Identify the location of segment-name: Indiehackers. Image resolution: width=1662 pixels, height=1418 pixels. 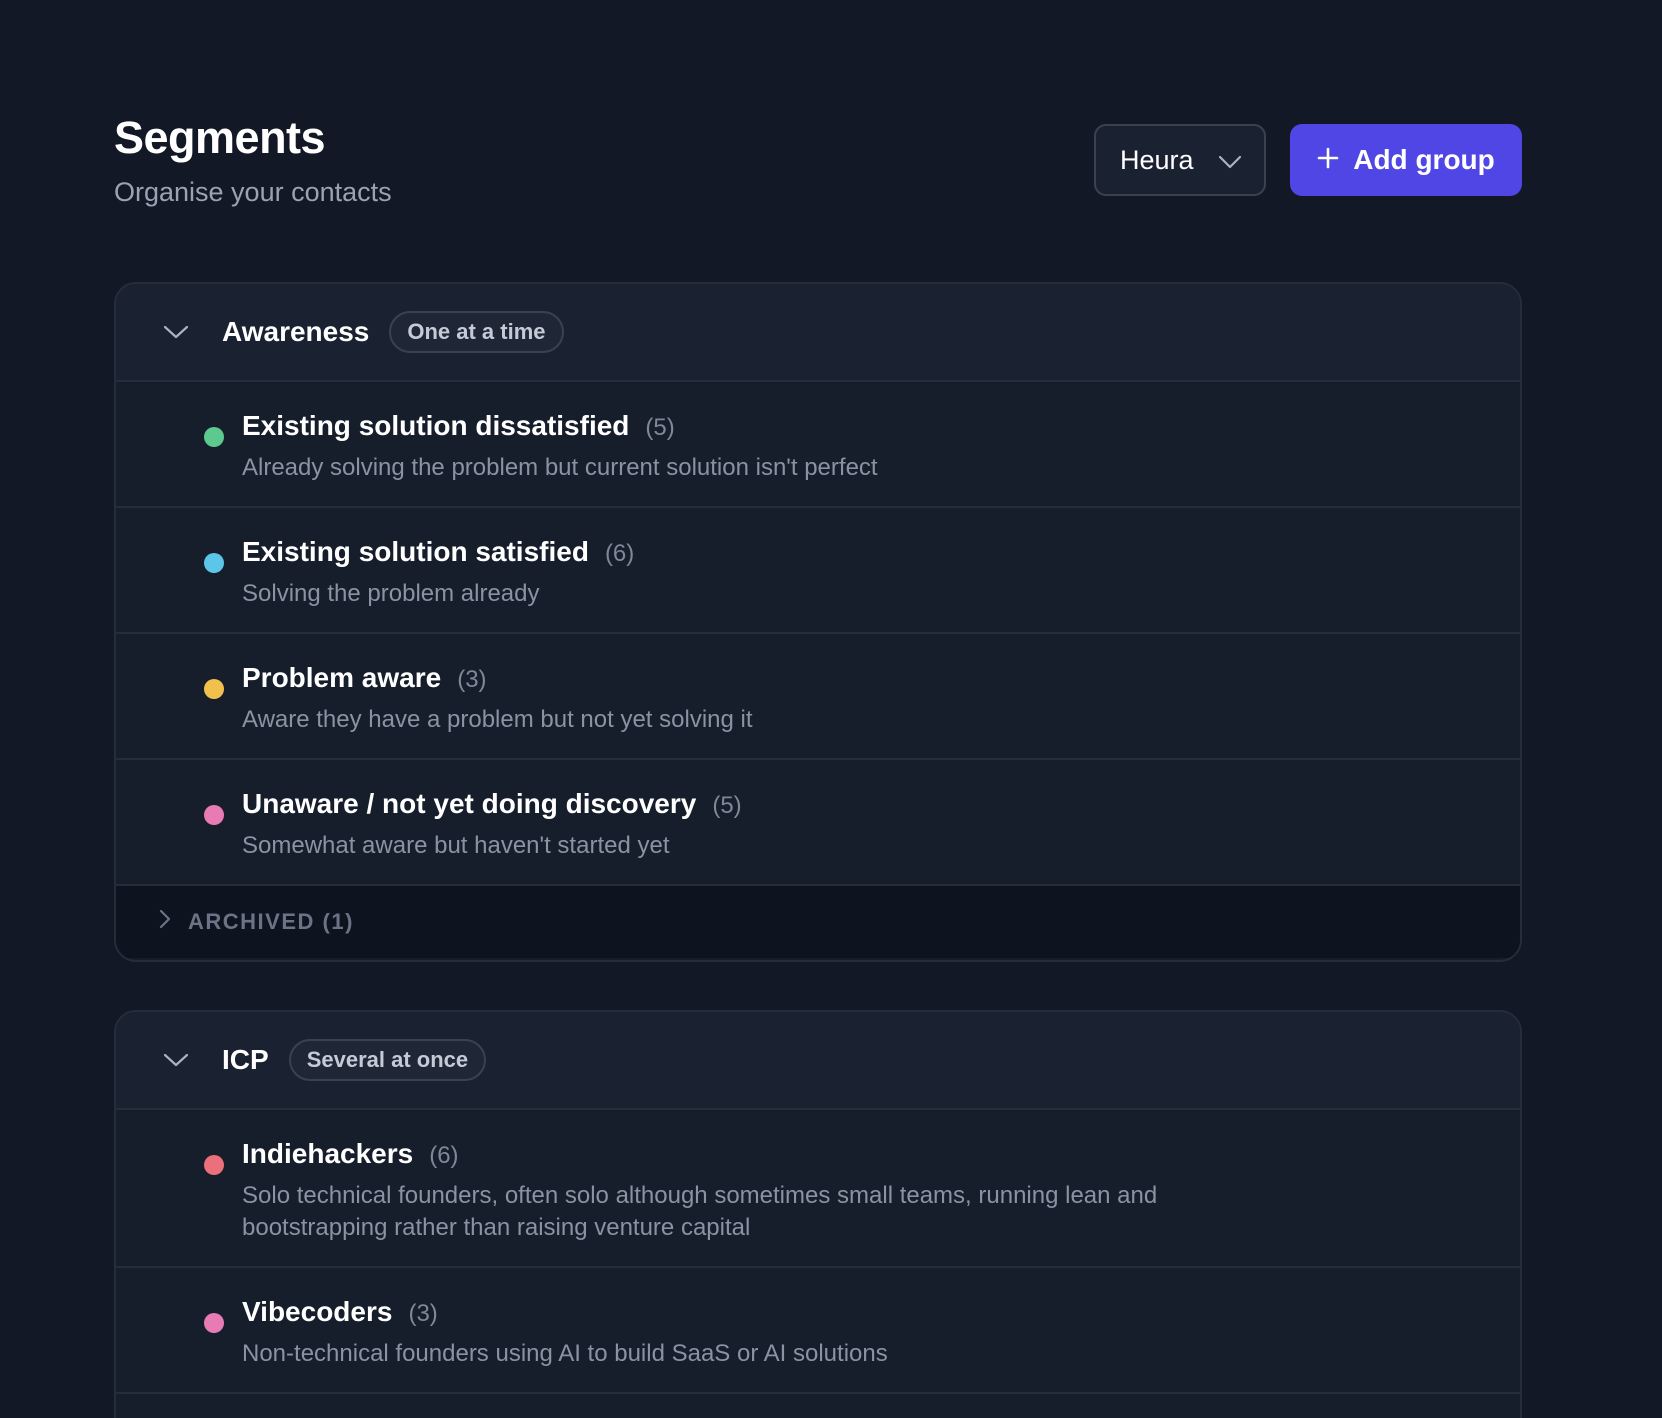
(328, 1153).